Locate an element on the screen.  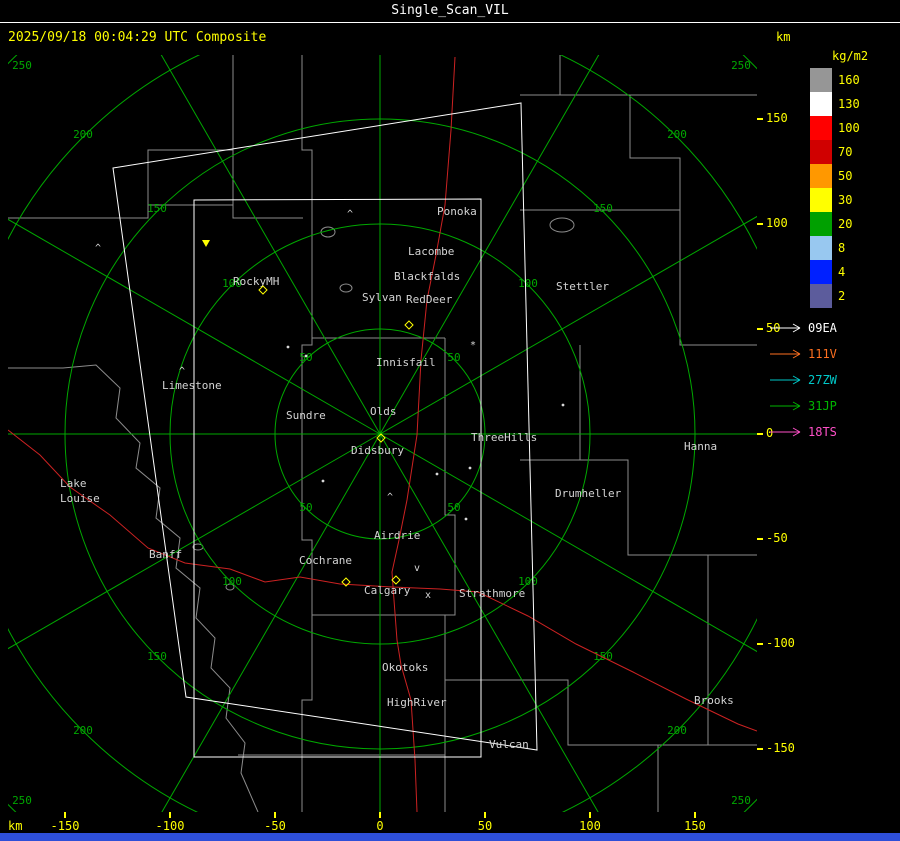
city-label: Ponoka is located at coordinates (457, 211).